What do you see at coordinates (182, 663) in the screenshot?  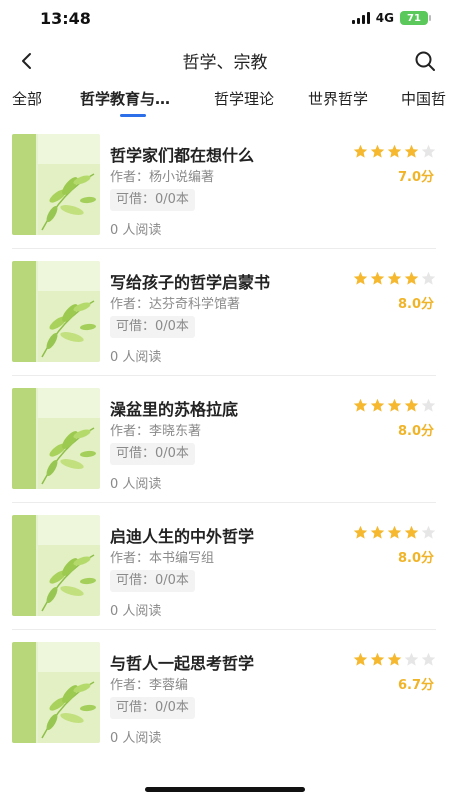 I see `book-title: 与哲人一起思考哲学` at bounding box center [182, 663].